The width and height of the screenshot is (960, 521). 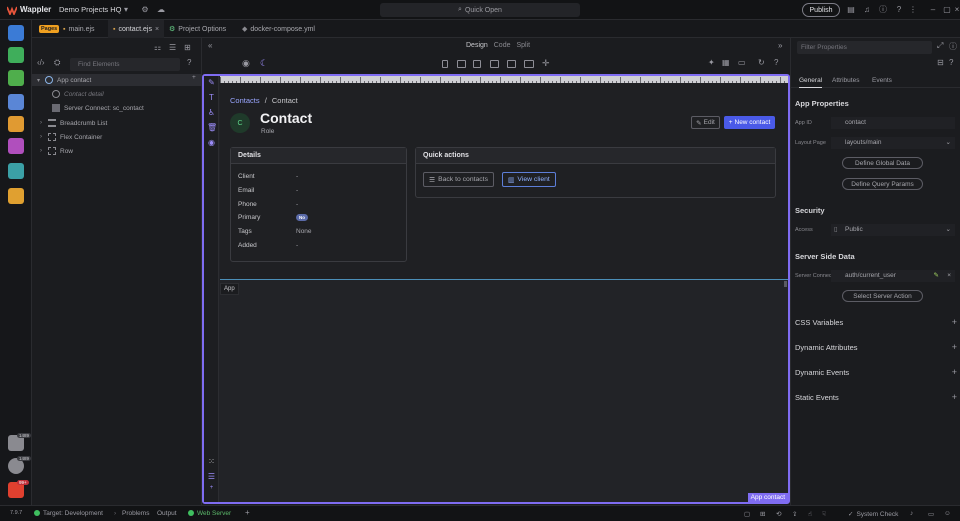 I want to click on chevron-down-icon: ▾, so click(x=41, y=80).